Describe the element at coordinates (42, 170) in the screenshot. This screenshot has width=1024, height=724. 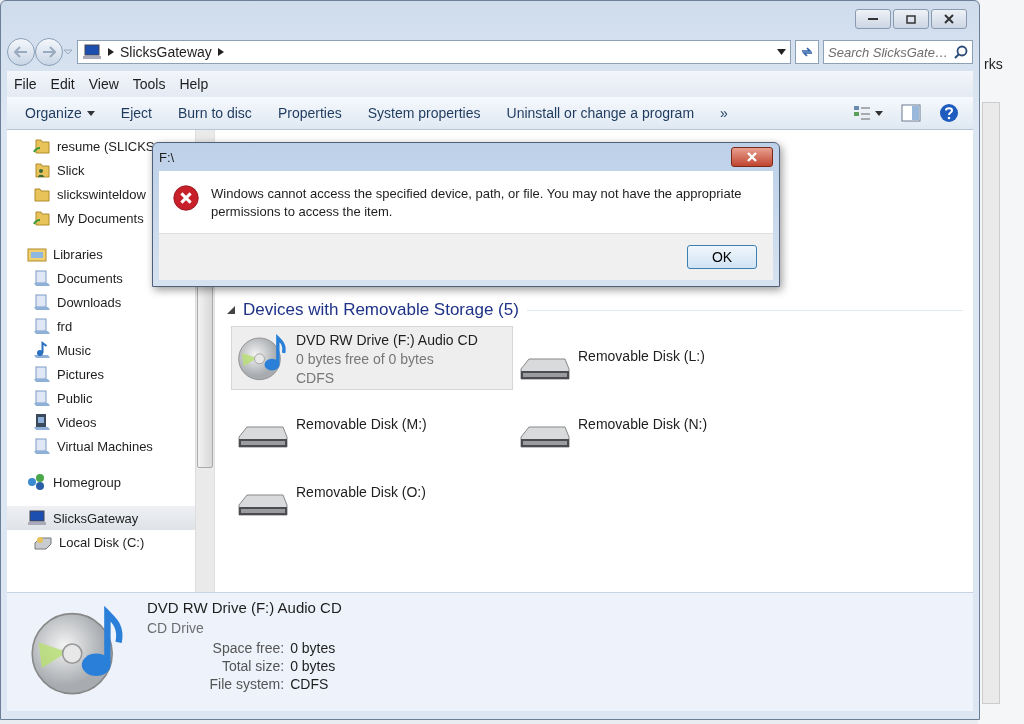
I see `user-folder-icon` at that location.